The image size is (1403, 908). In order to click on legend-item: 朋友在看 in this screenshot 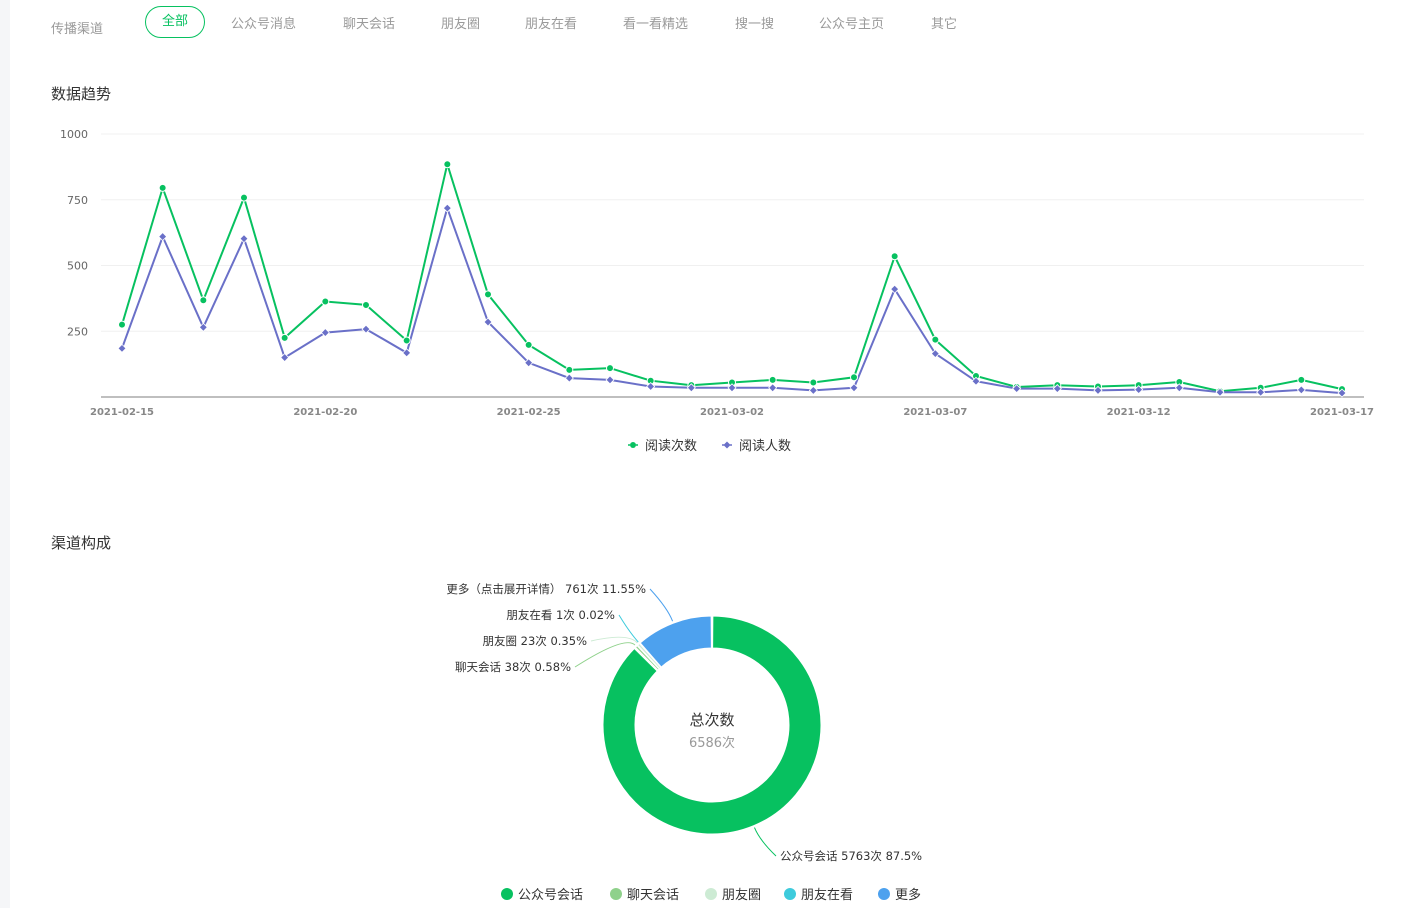, I will do `click(818, 893)`.